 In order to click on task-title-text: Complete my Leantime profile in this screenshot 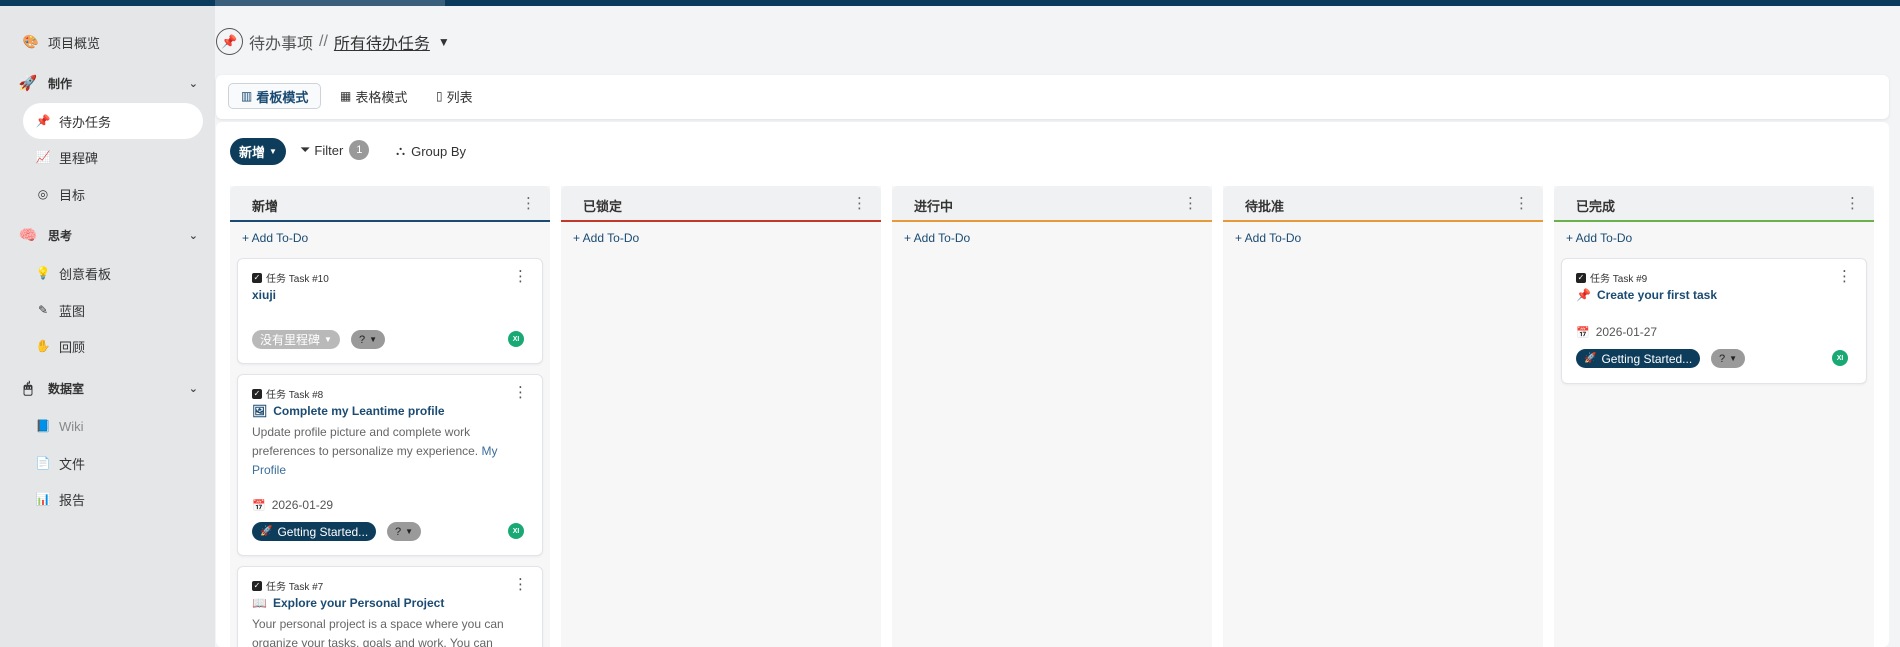, I will do `click(359, 411)`.